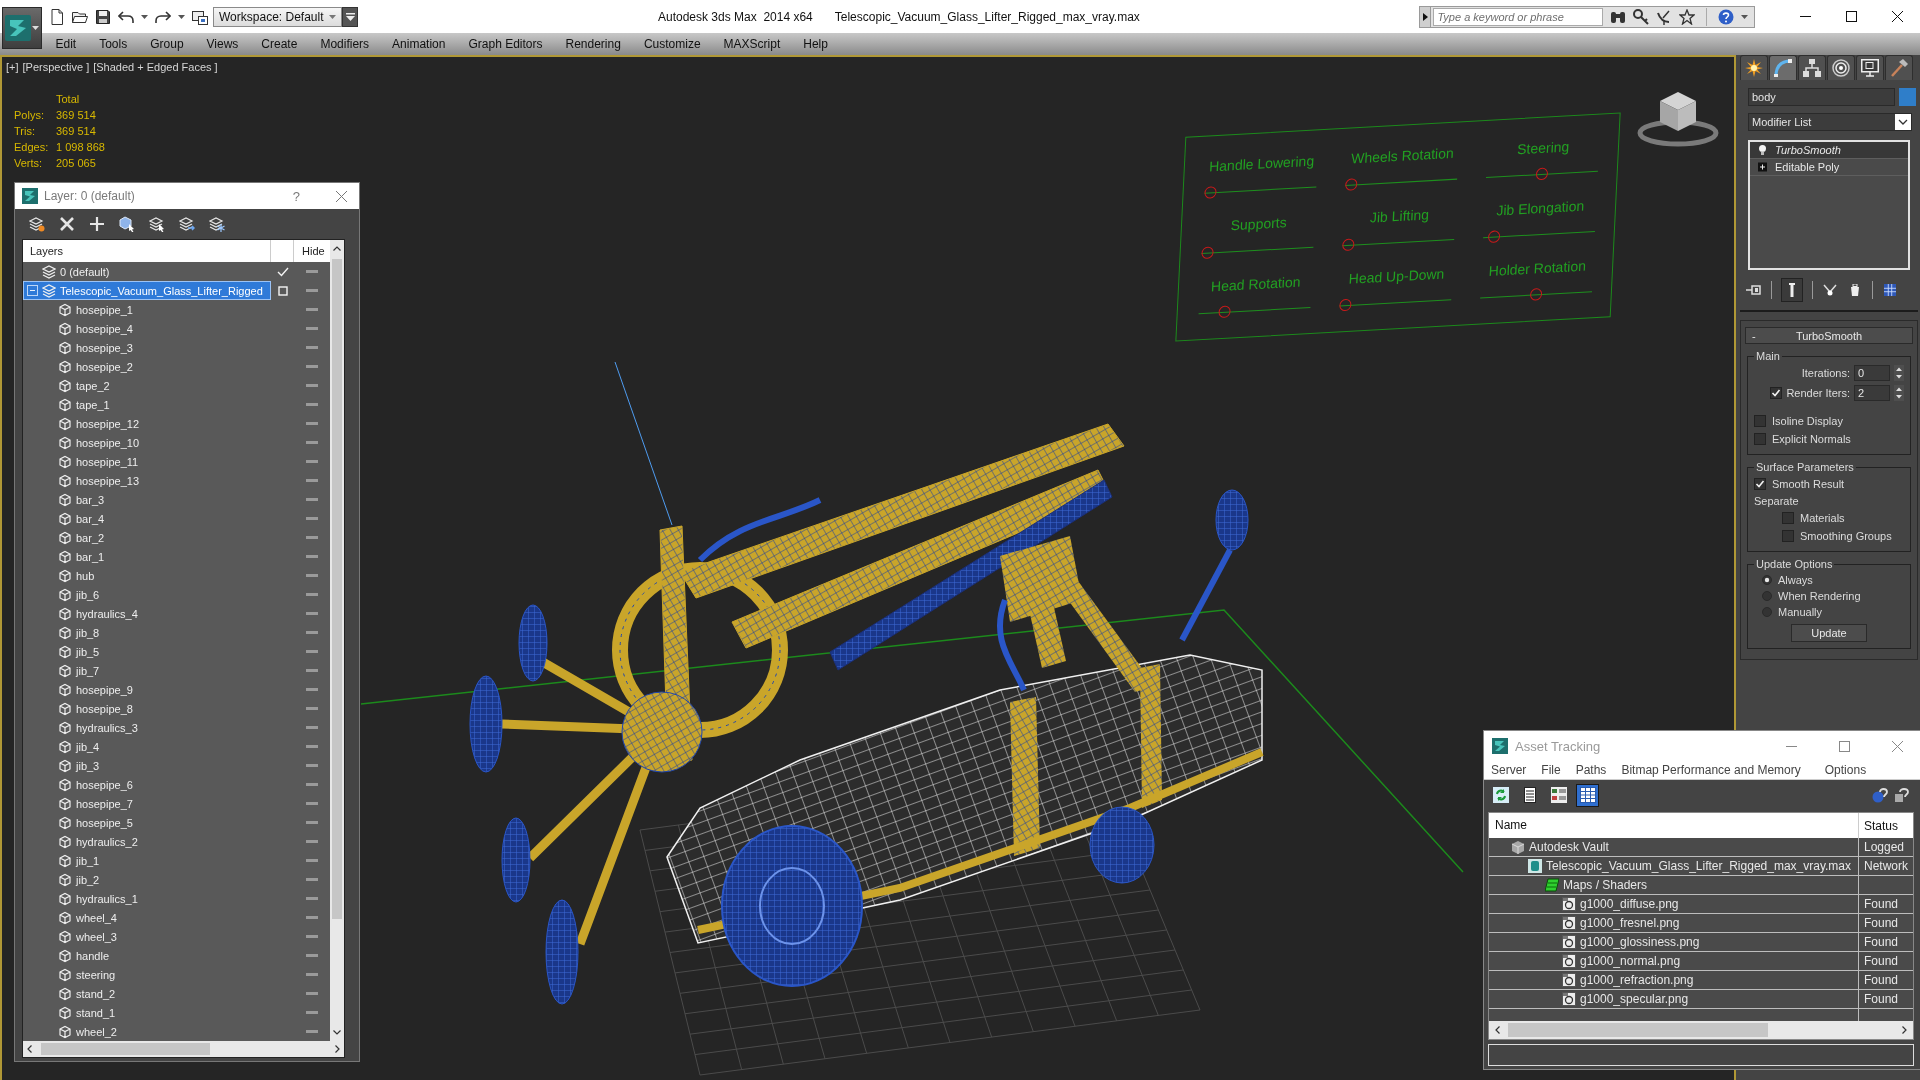  What do you see at coordinates (147, 917) in the screenshot?
I see `layer-item: wheel_4` at bounding box center [147, 917].